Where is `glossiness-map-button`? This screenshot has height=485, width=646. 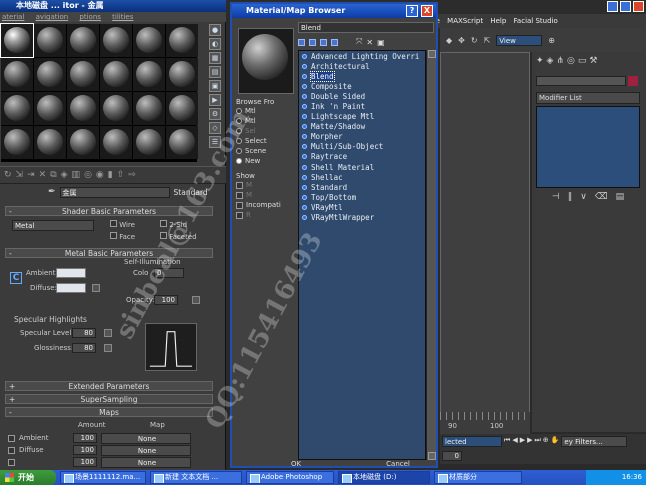
glossiness-map-button is located at coordinates (108, 348).